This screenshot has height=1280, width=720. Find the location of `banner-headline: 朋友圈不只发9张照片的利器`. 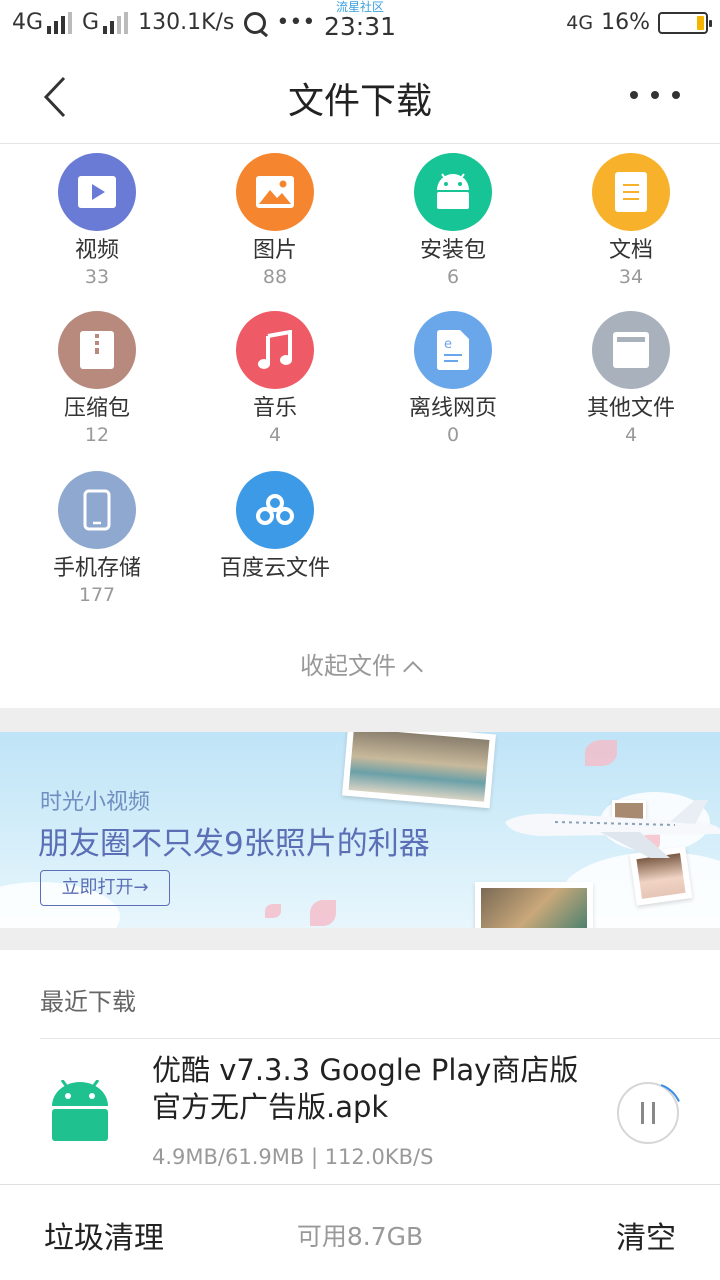

banner-headline: 朋友圈不只发9张照片的利器 is located at coordinates (234, 844).